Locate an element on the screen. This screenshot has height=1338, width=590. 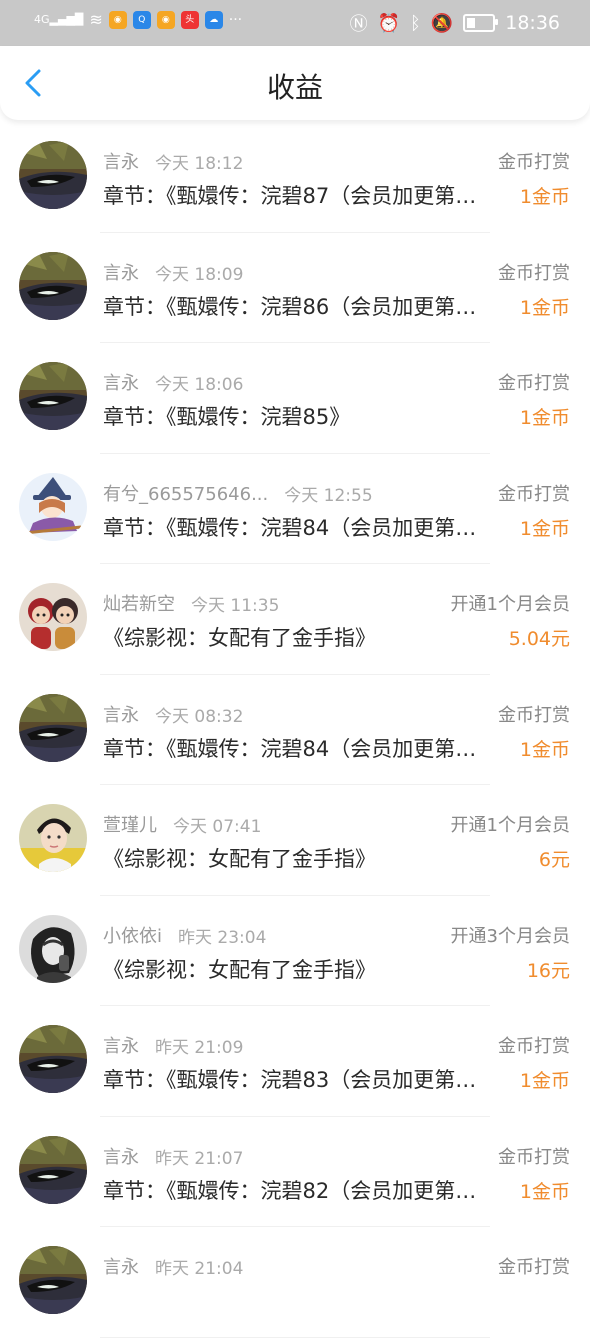
wifi-icon: ≋ is located at coordinates (96, 19).